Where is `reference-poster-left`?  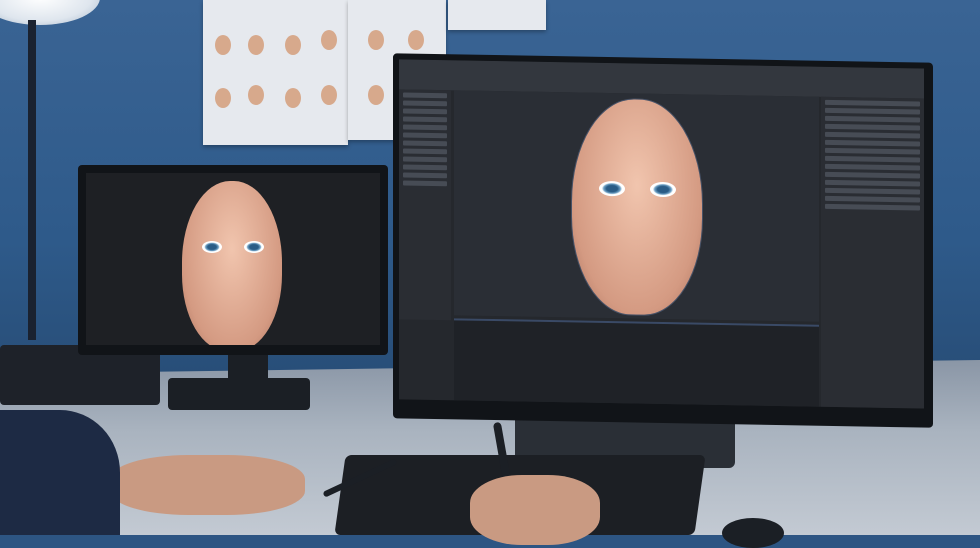 reference-poster-left is located at coordinates (275, 72).